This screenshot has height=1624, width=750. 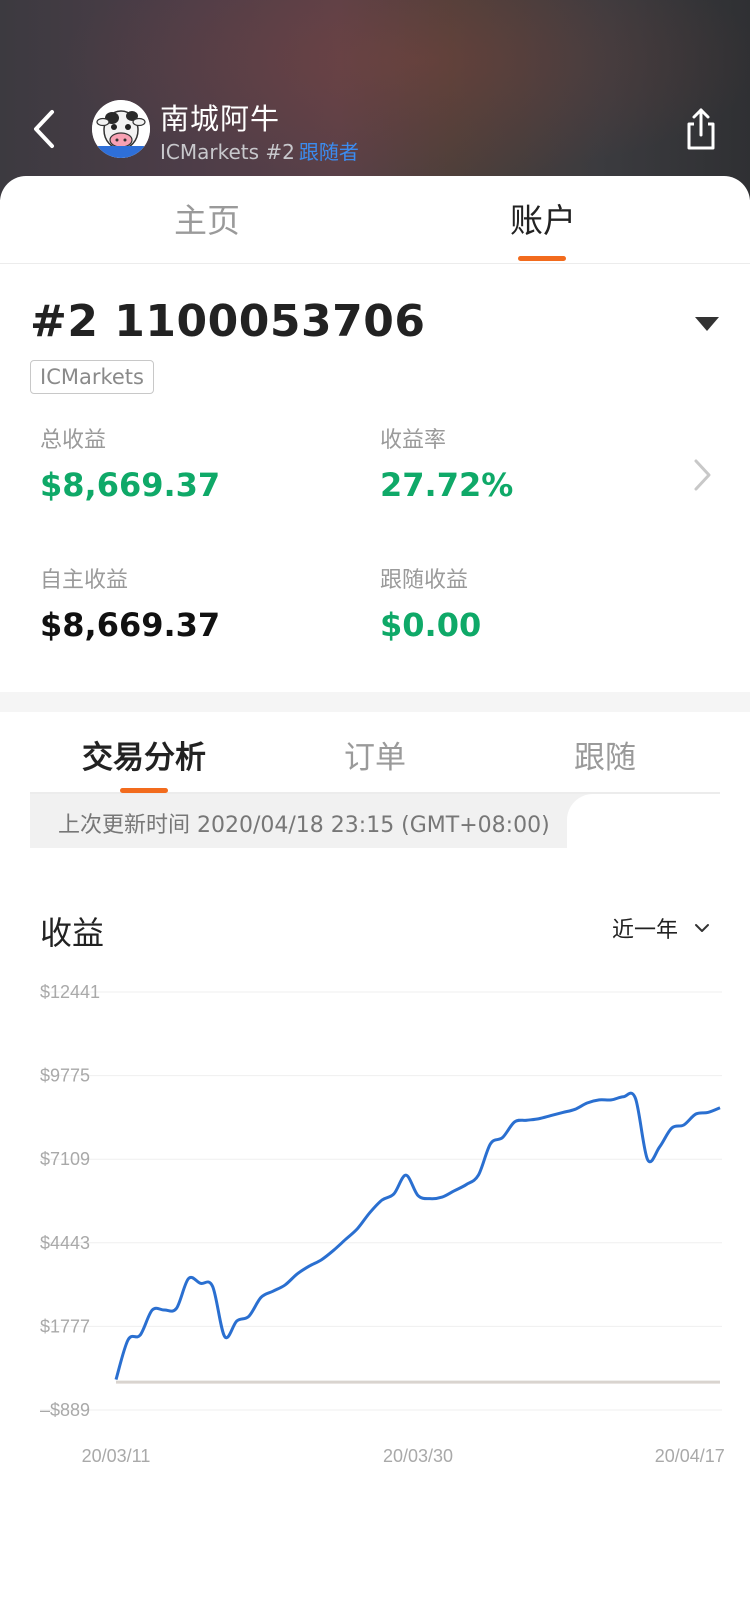 I want to click on cow-avatar-icon, so click(x=121, y=129).